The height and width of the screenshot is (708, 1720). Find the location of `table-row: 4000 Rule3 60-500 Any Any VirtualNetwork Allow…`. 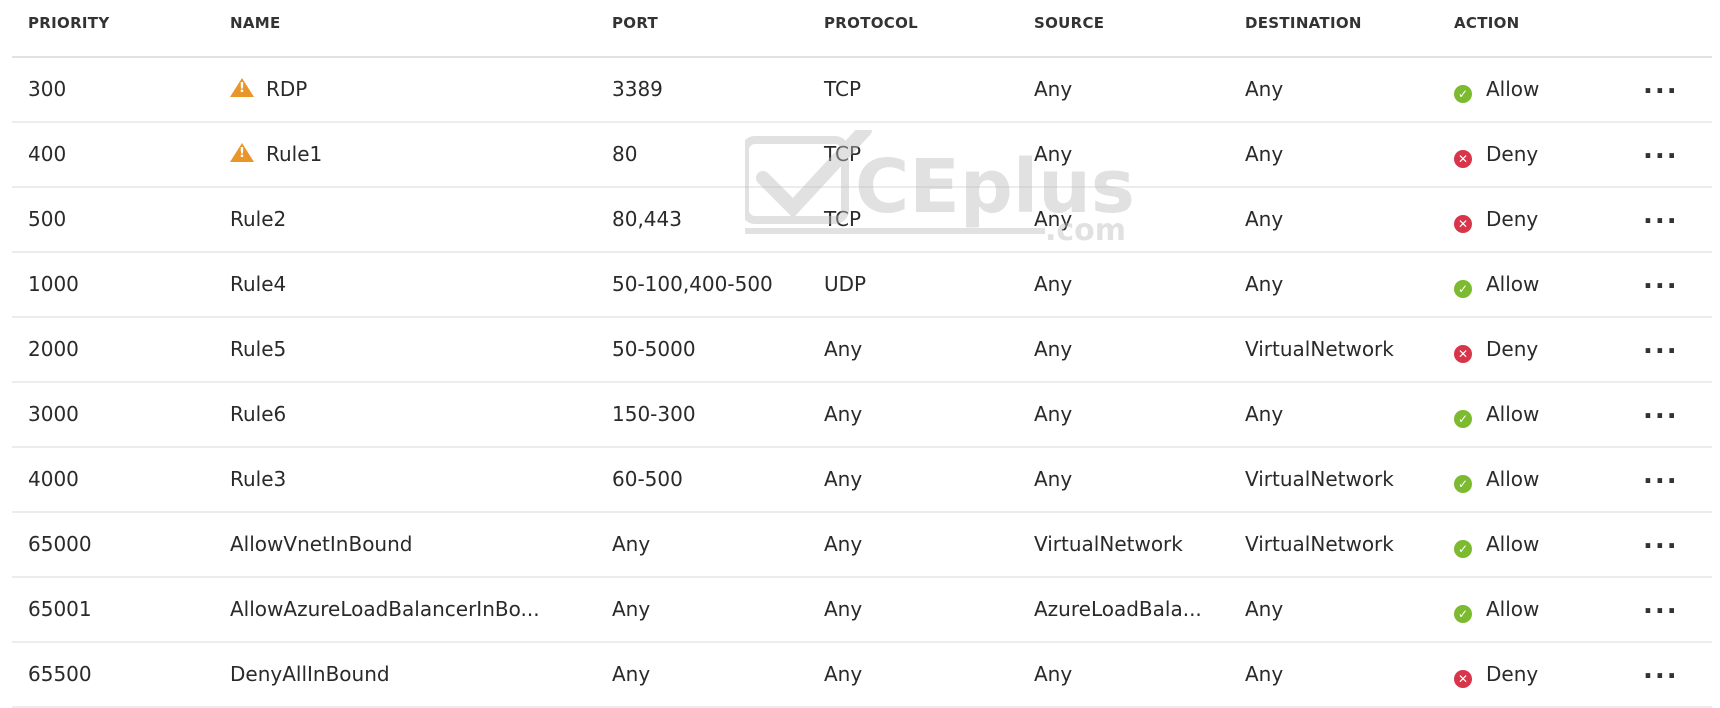

table-row: 4000 Rule3 60-500 Any Any VirtualNetwork Allow… is located at coordinates (862, 480).